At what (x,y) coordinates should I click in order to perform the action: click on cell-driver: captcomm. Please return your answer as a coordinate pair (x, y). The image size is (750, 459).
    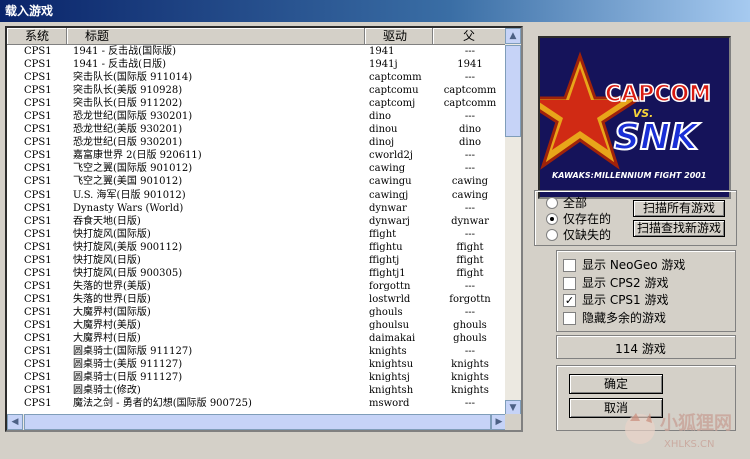
    Looking at the image, I should click on (395, 78).